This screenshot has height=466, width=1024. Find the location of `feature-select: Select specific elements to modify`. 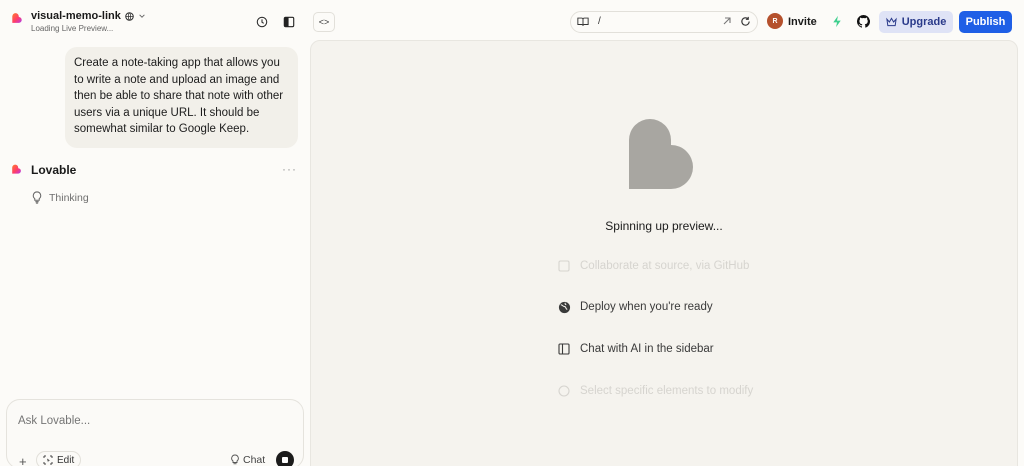

feature-select: Select specific elements to modify is located at coordinates (655, 391).